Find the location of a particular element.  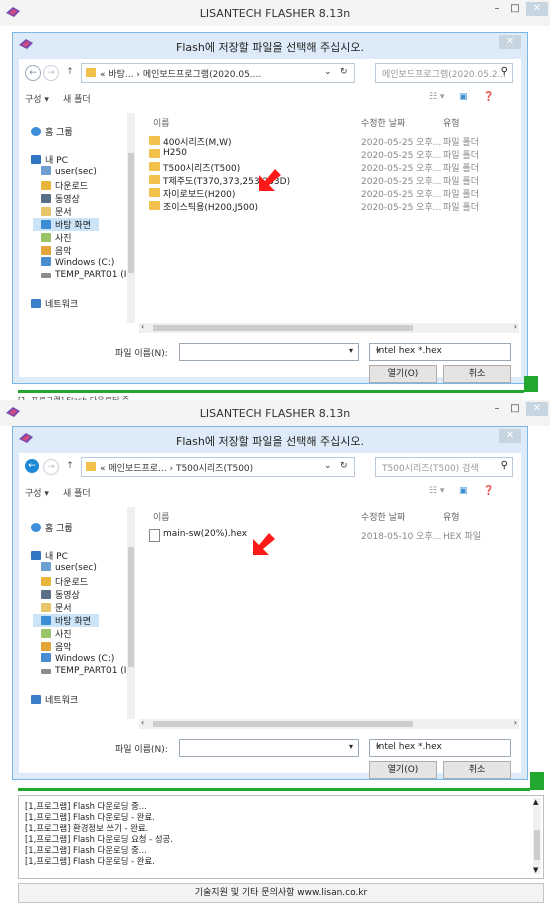

search-box: 메인보드프로그램(2020.05.2... ⚲ is located at coordinates (444, 73).